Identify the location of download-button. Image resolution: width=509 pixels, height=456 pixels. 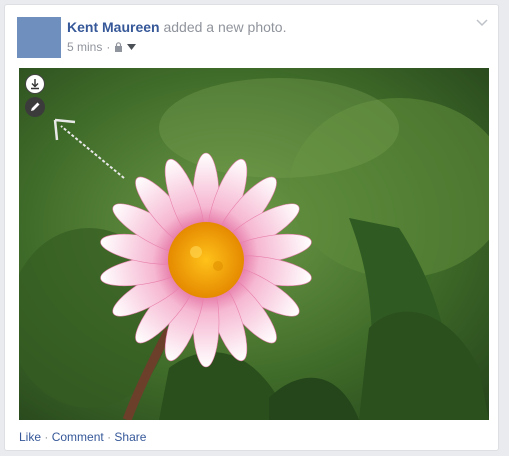
(35, 84).